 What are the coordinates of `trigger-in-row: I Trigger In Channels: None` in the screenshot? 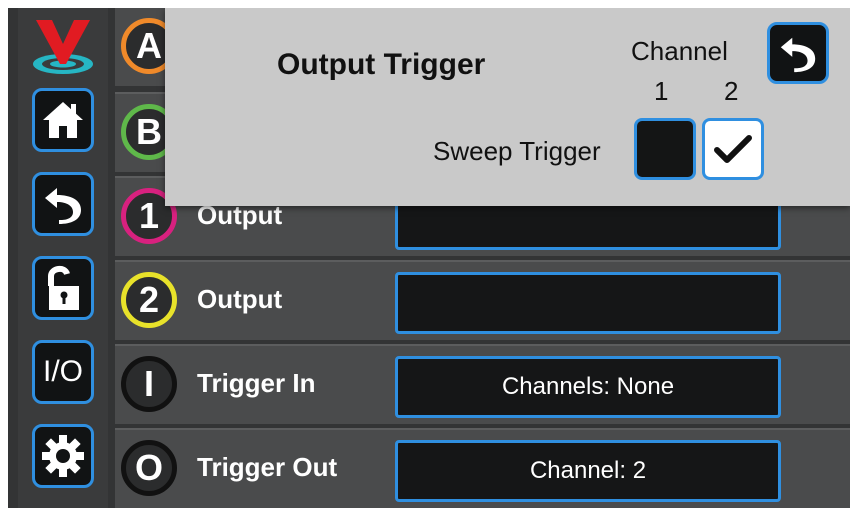 It's located at (482, 384).